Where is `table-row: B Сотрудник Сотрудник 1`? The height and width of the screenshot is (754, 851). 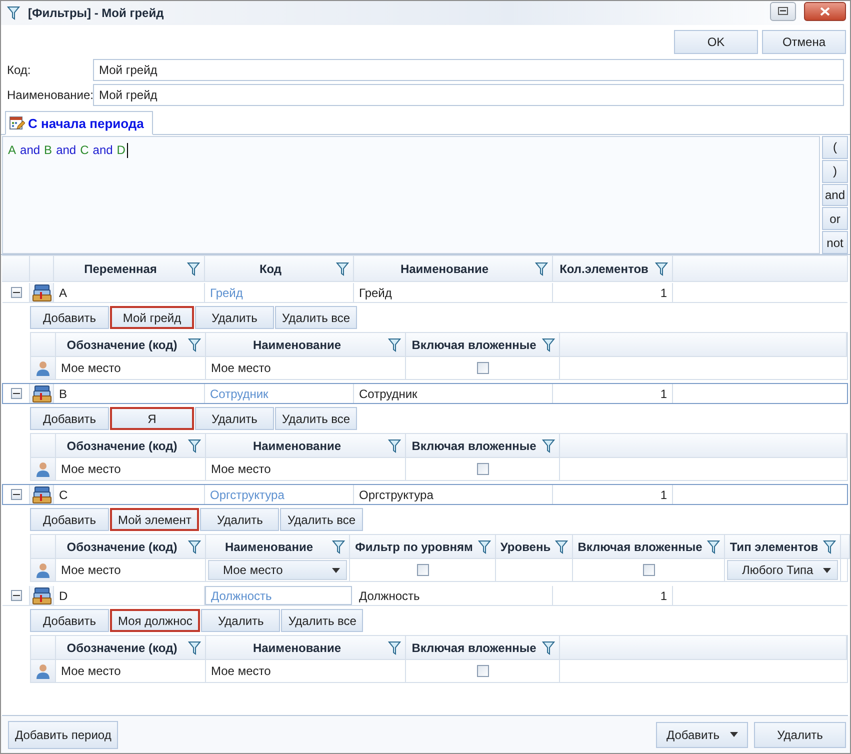
table-row: B Сотрудник Сотрудник 1 is located at coordinates (425, 393).